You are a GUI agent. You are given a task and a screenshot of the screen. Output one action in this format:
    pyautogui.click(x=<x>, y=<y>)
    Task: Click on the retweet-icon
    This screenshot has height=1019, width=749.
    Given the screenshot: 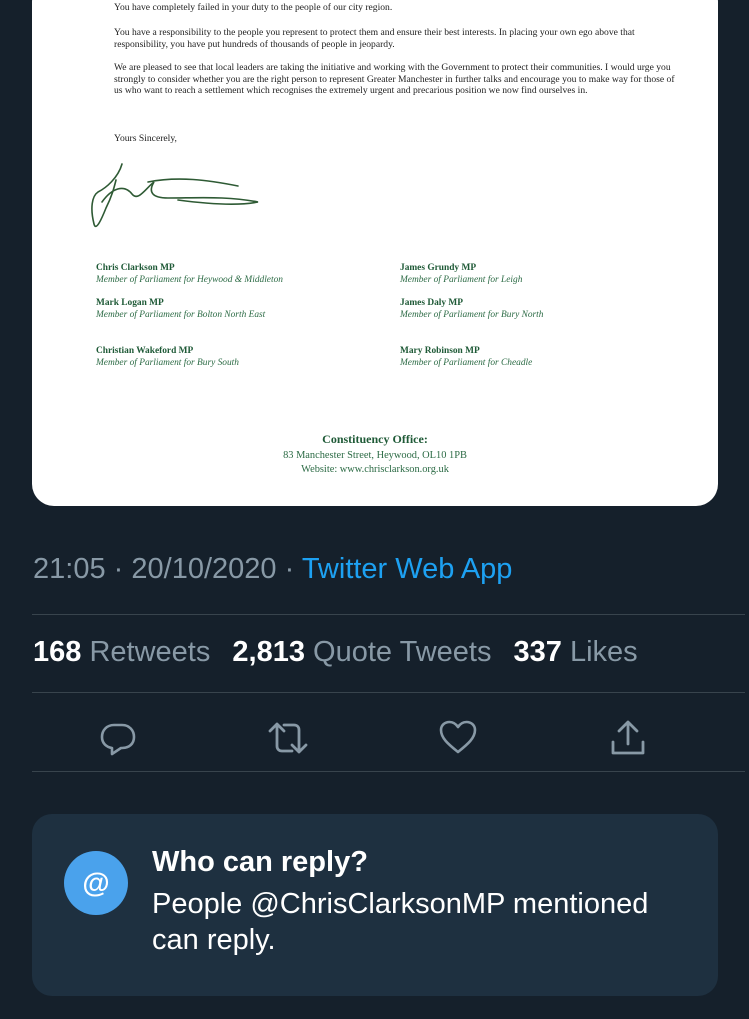 What is the action you would take?
    pyautogui.click(x=288, y=738)
    